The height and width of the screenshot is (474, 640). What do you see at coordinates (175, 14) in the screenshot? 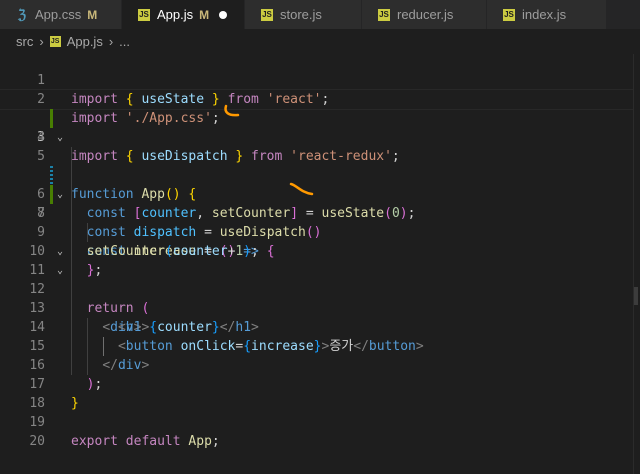
I see `tab-label: App.js` at bounding box center [175, 14].